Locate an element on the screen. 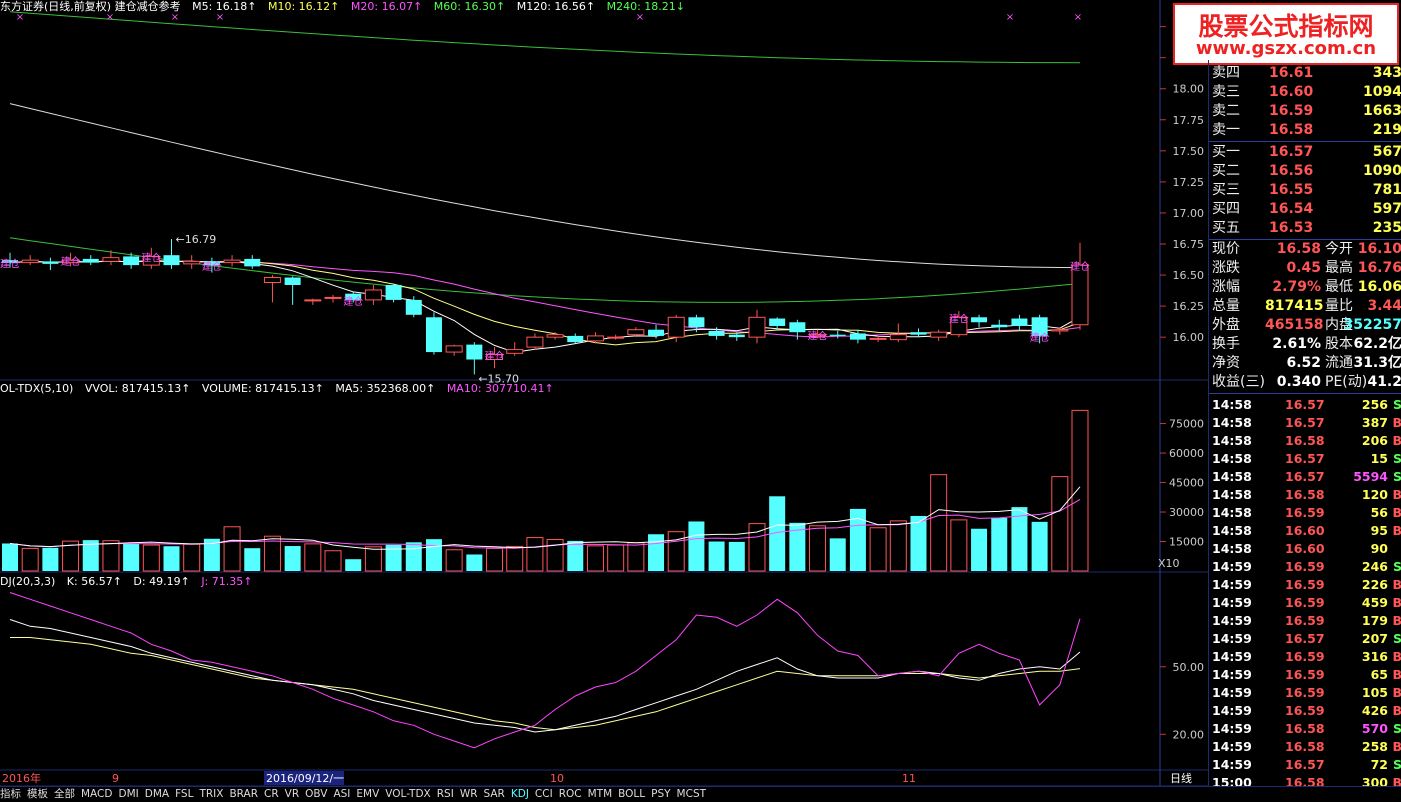 This screenshot has height=802, width=1401. toolbar-item-trix: TRIX is located at coordinates (211, 794).